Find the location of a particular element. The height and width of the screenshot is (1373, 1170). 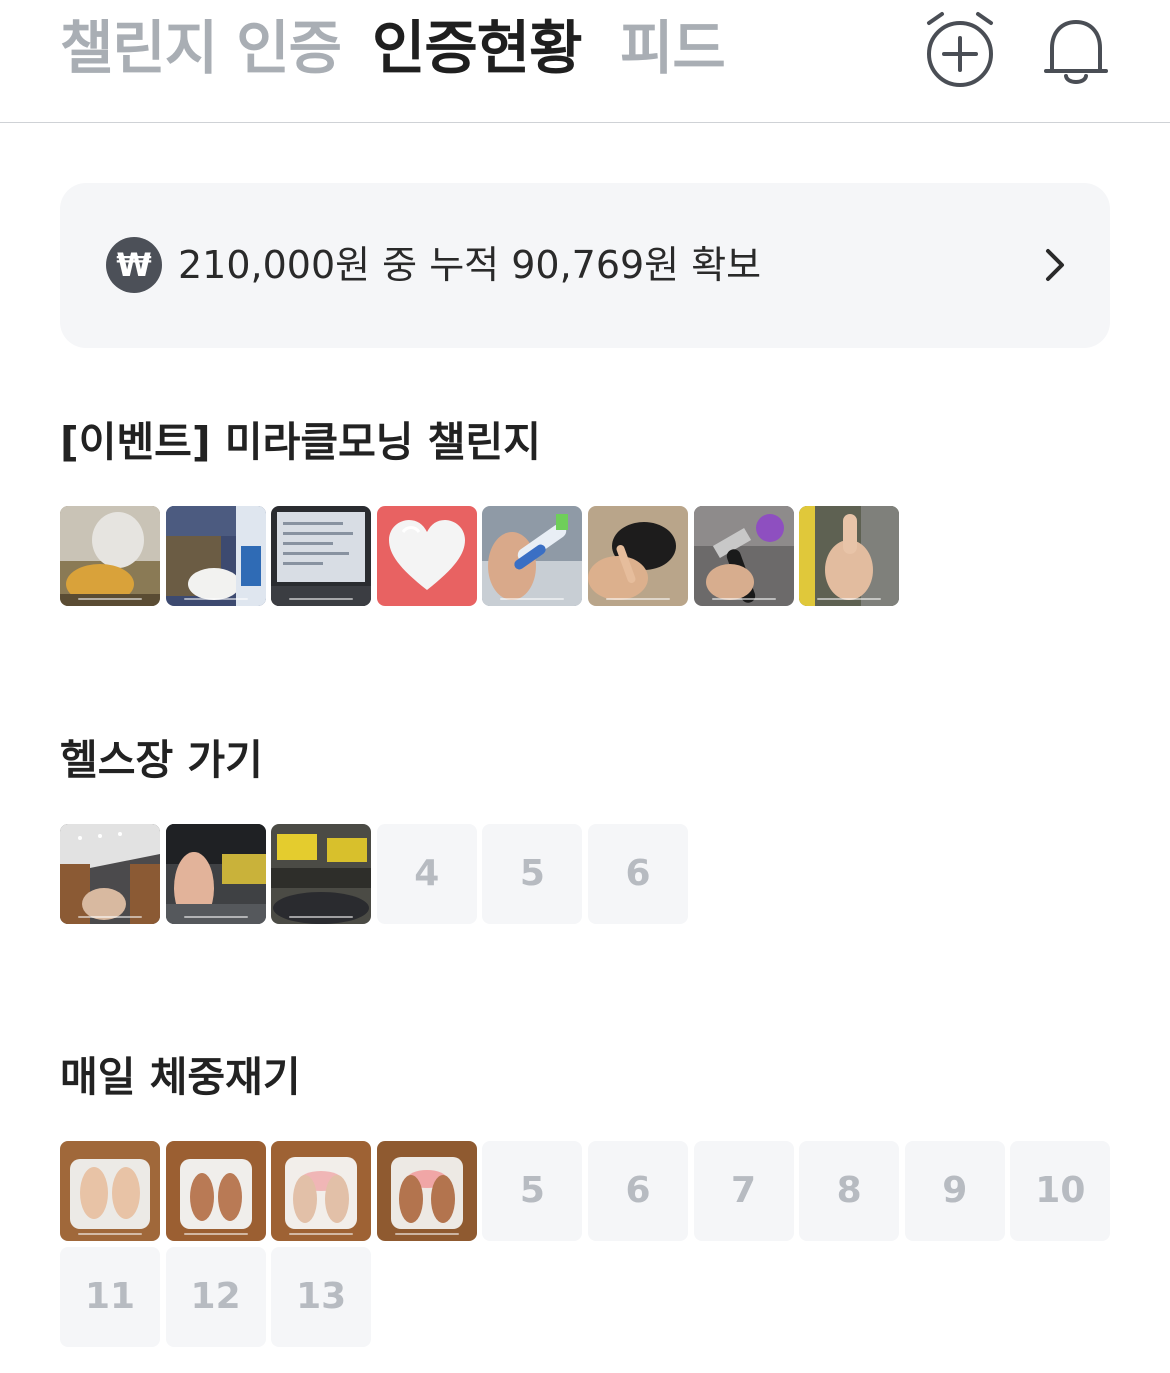

tab-challenge-verify: 챌린지 인증 is located at coordinates (201, 48).